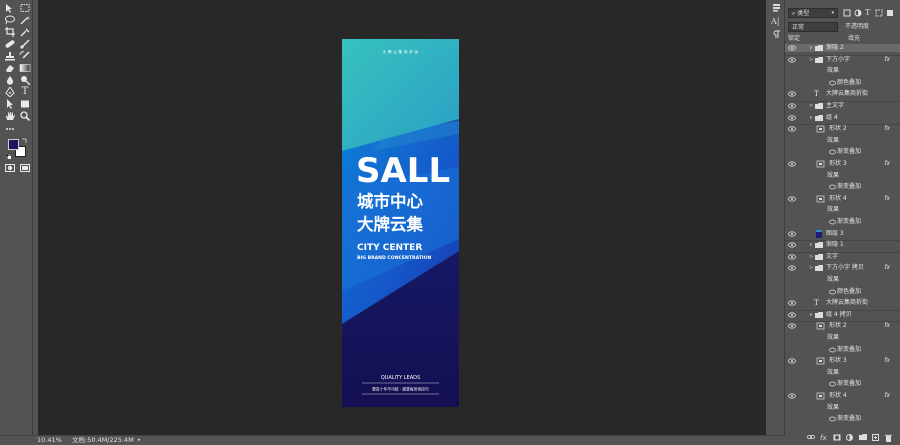 This screenshot has width=900, height=445. Describe the element at coordinates (10, 8) in the screenshot. I see `move-tool-icon` at that location.